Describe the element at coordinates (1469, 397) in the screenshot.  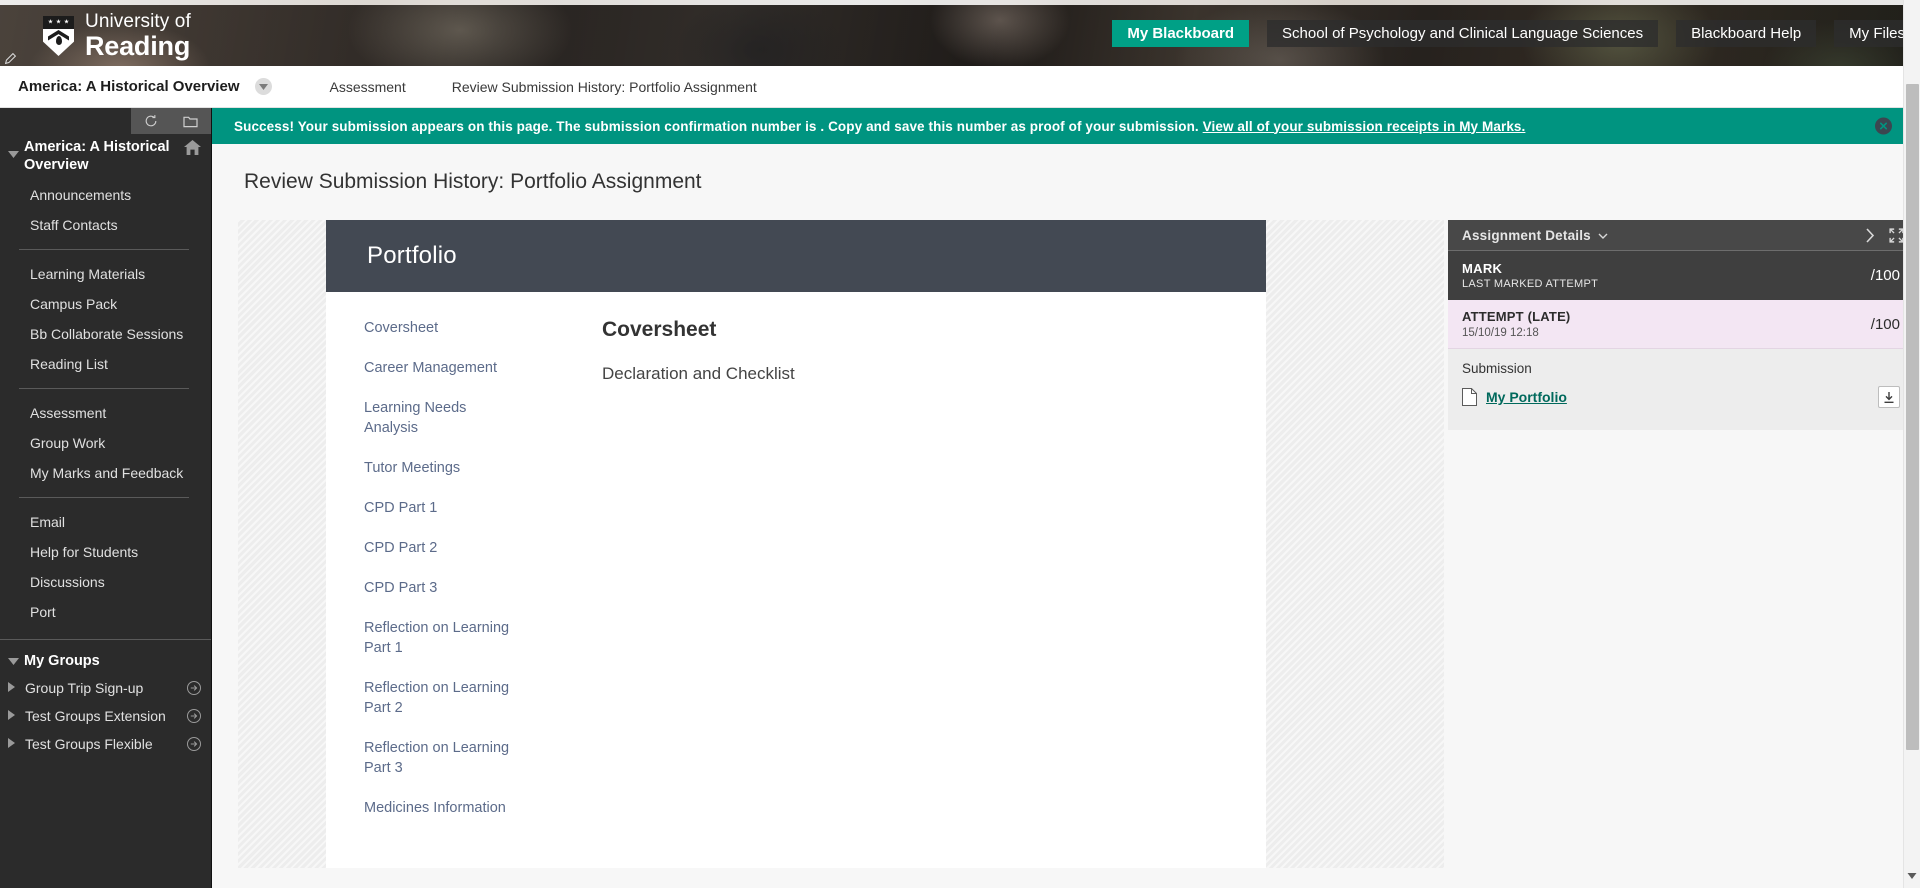
I see `file-icon` at that location.